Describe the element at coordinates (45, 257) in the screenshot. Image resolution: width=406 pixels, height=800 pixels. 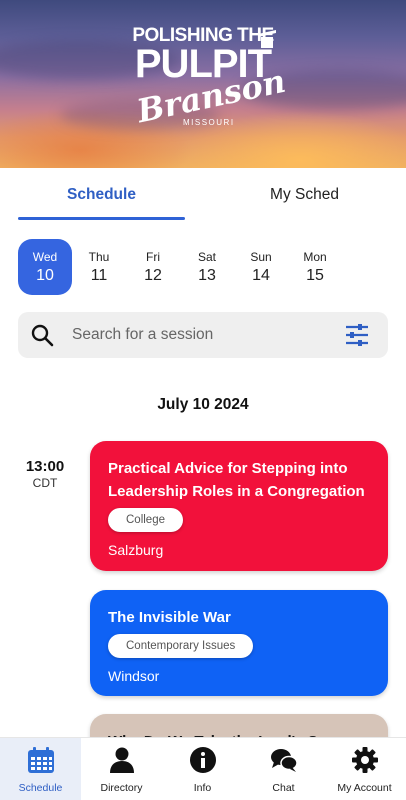
I see `day-name: Wed` at that location.